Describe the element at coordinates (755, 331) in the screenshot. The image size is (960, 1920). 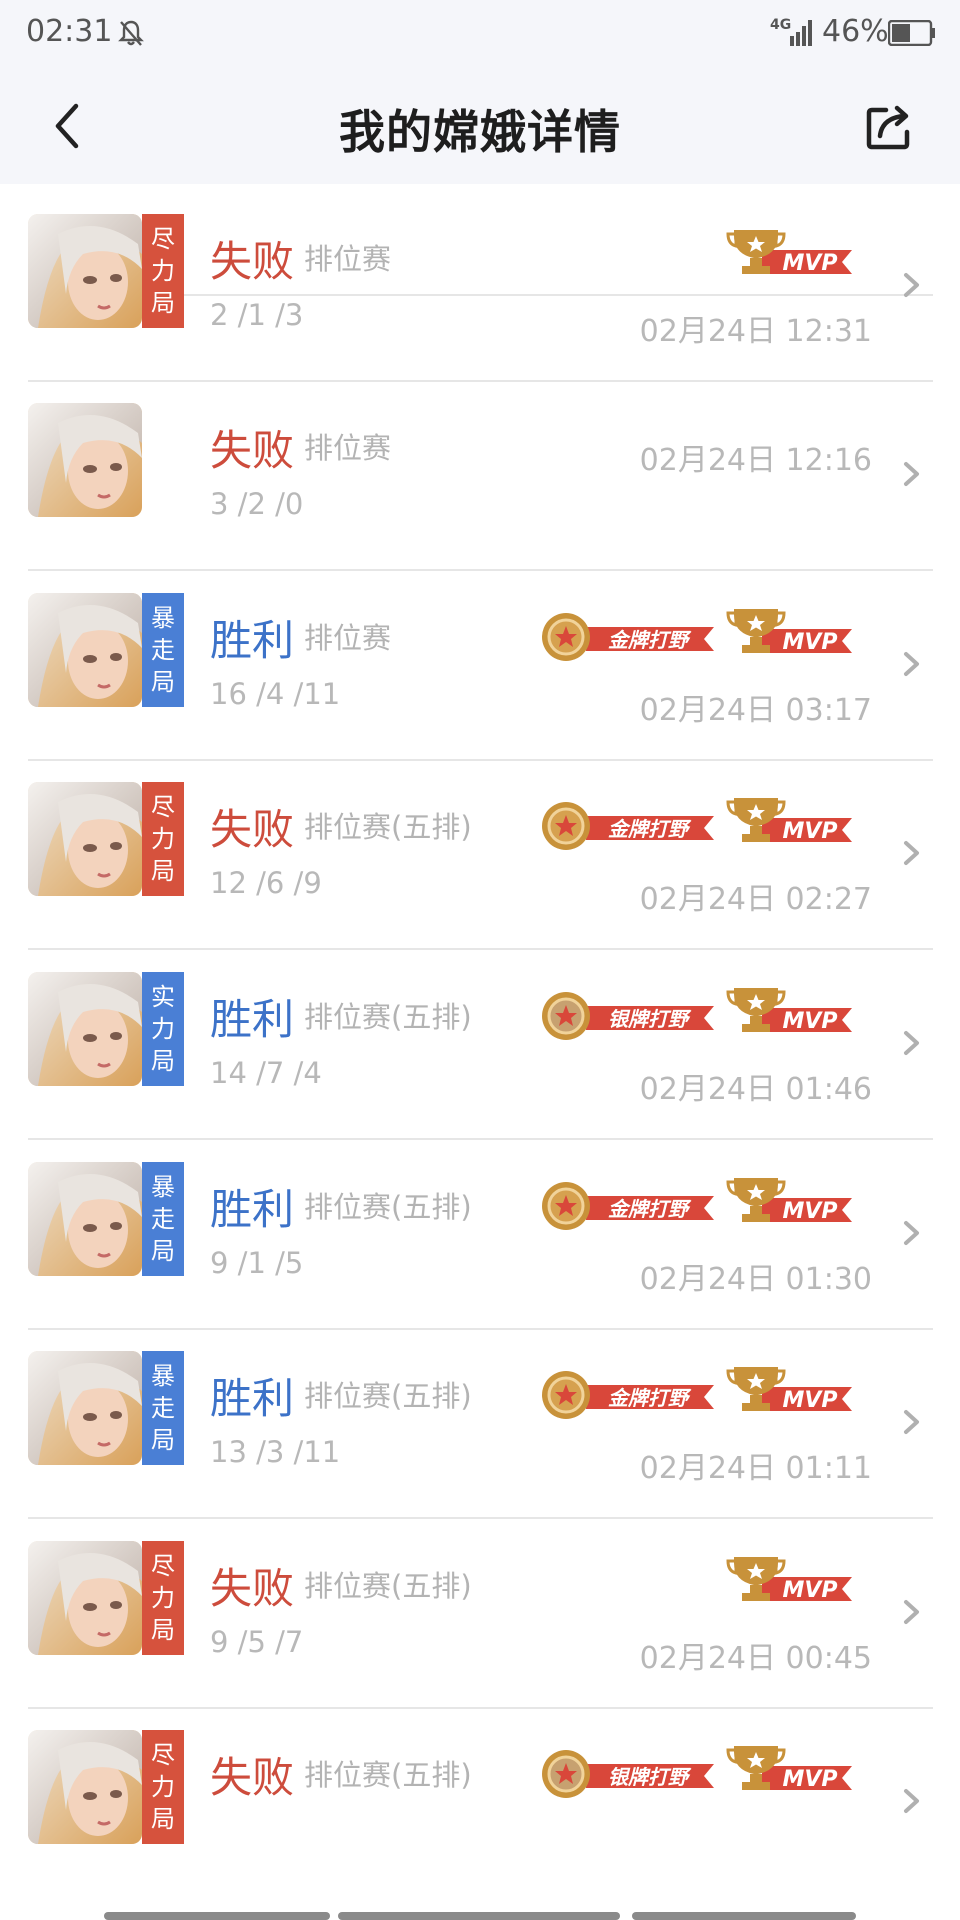
I see `match-datetime: 02月24日 12:31` at that location.